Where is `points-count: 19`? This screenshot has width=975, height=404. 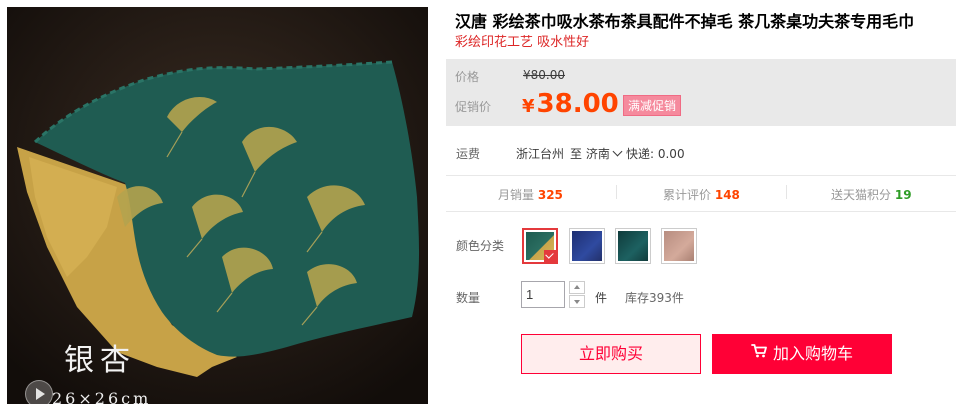
points-count: 19 is located at coordinates (903, 195).